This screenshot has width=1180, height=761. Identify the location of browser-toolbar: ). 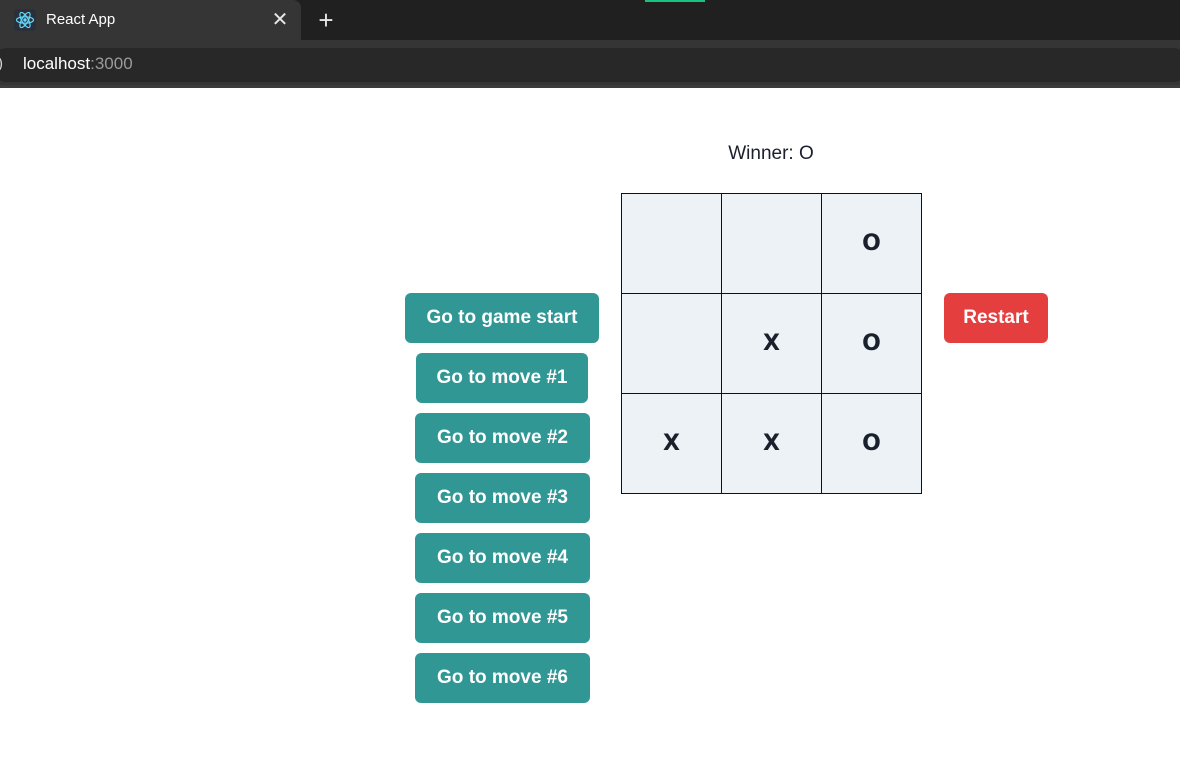
(590, 64).